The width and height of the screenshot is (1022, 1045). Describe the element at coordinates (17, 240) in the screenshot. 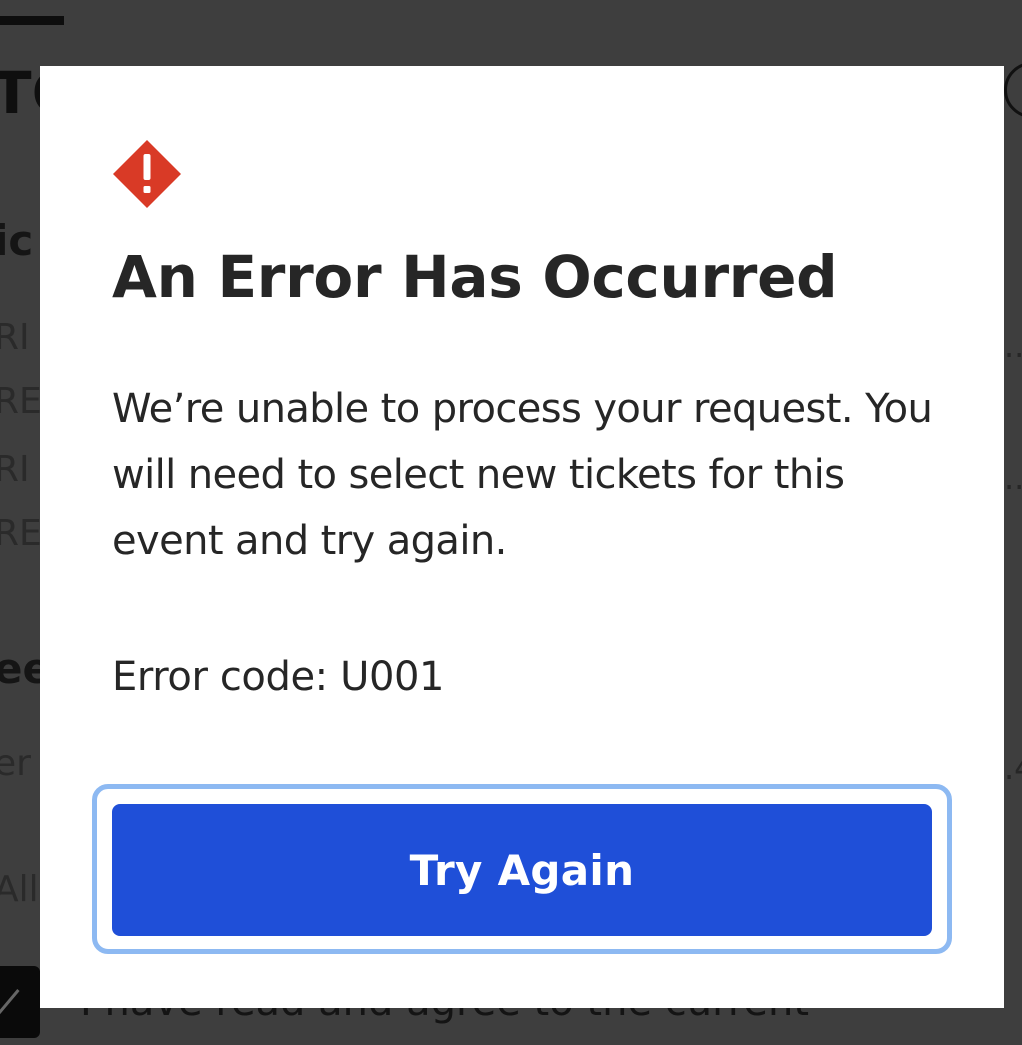

I see `background-section-title: ic` at that location.